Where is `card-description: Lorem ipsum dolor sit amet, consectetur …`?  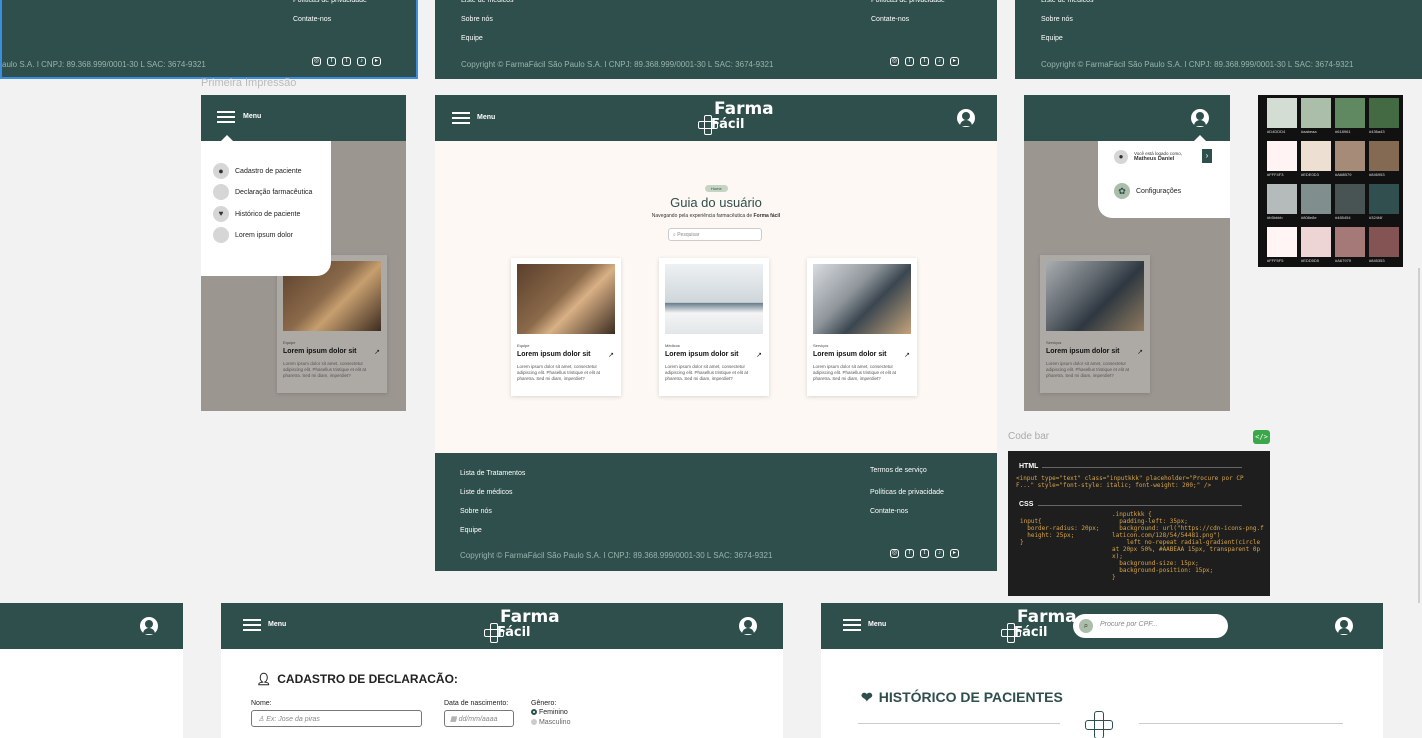 card-description: Lorem ipsum dolor sit amet, consectetur … is located at coordinates (1088, 369).